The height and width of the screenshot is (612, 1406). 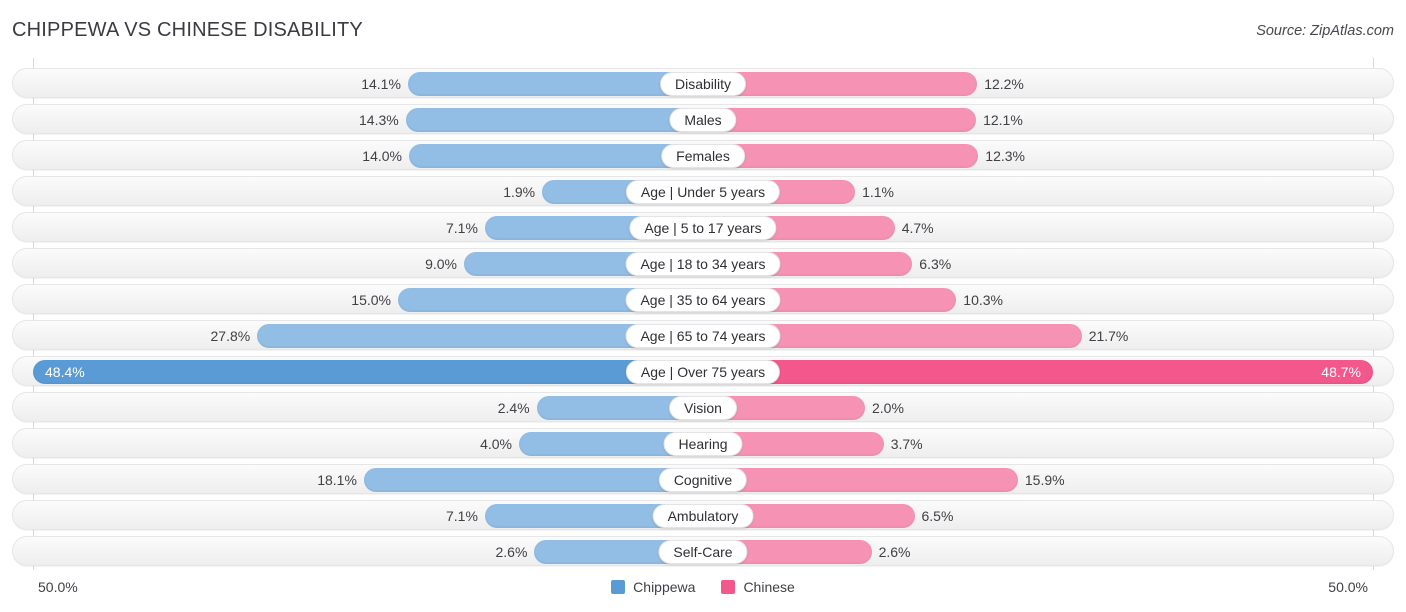 I want to click on legend-item-chippewa: Chippewa, so click(x=653, y=587).